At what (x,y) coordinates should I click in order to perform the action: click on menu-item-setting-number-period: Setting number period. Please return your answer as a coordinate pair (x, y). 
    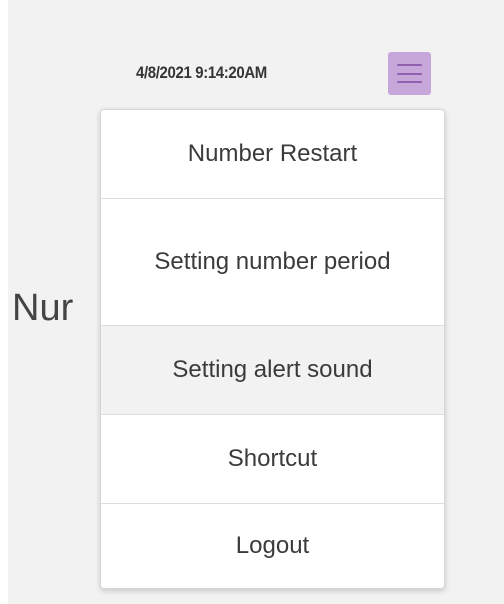
    Looking at the image, I should click on (272, 262).